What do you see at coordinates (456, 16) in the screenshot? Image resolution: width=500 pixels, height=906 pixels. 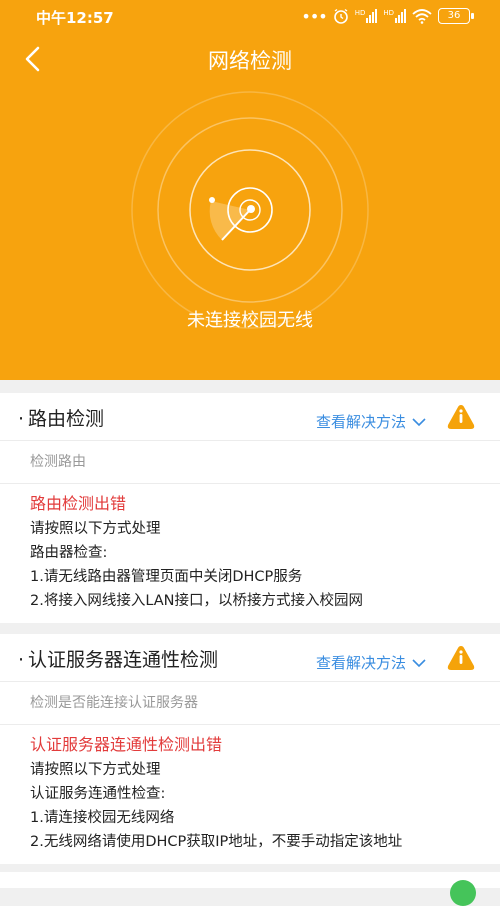 I see `battery-icon: 36` at bounding box center [456, 16].